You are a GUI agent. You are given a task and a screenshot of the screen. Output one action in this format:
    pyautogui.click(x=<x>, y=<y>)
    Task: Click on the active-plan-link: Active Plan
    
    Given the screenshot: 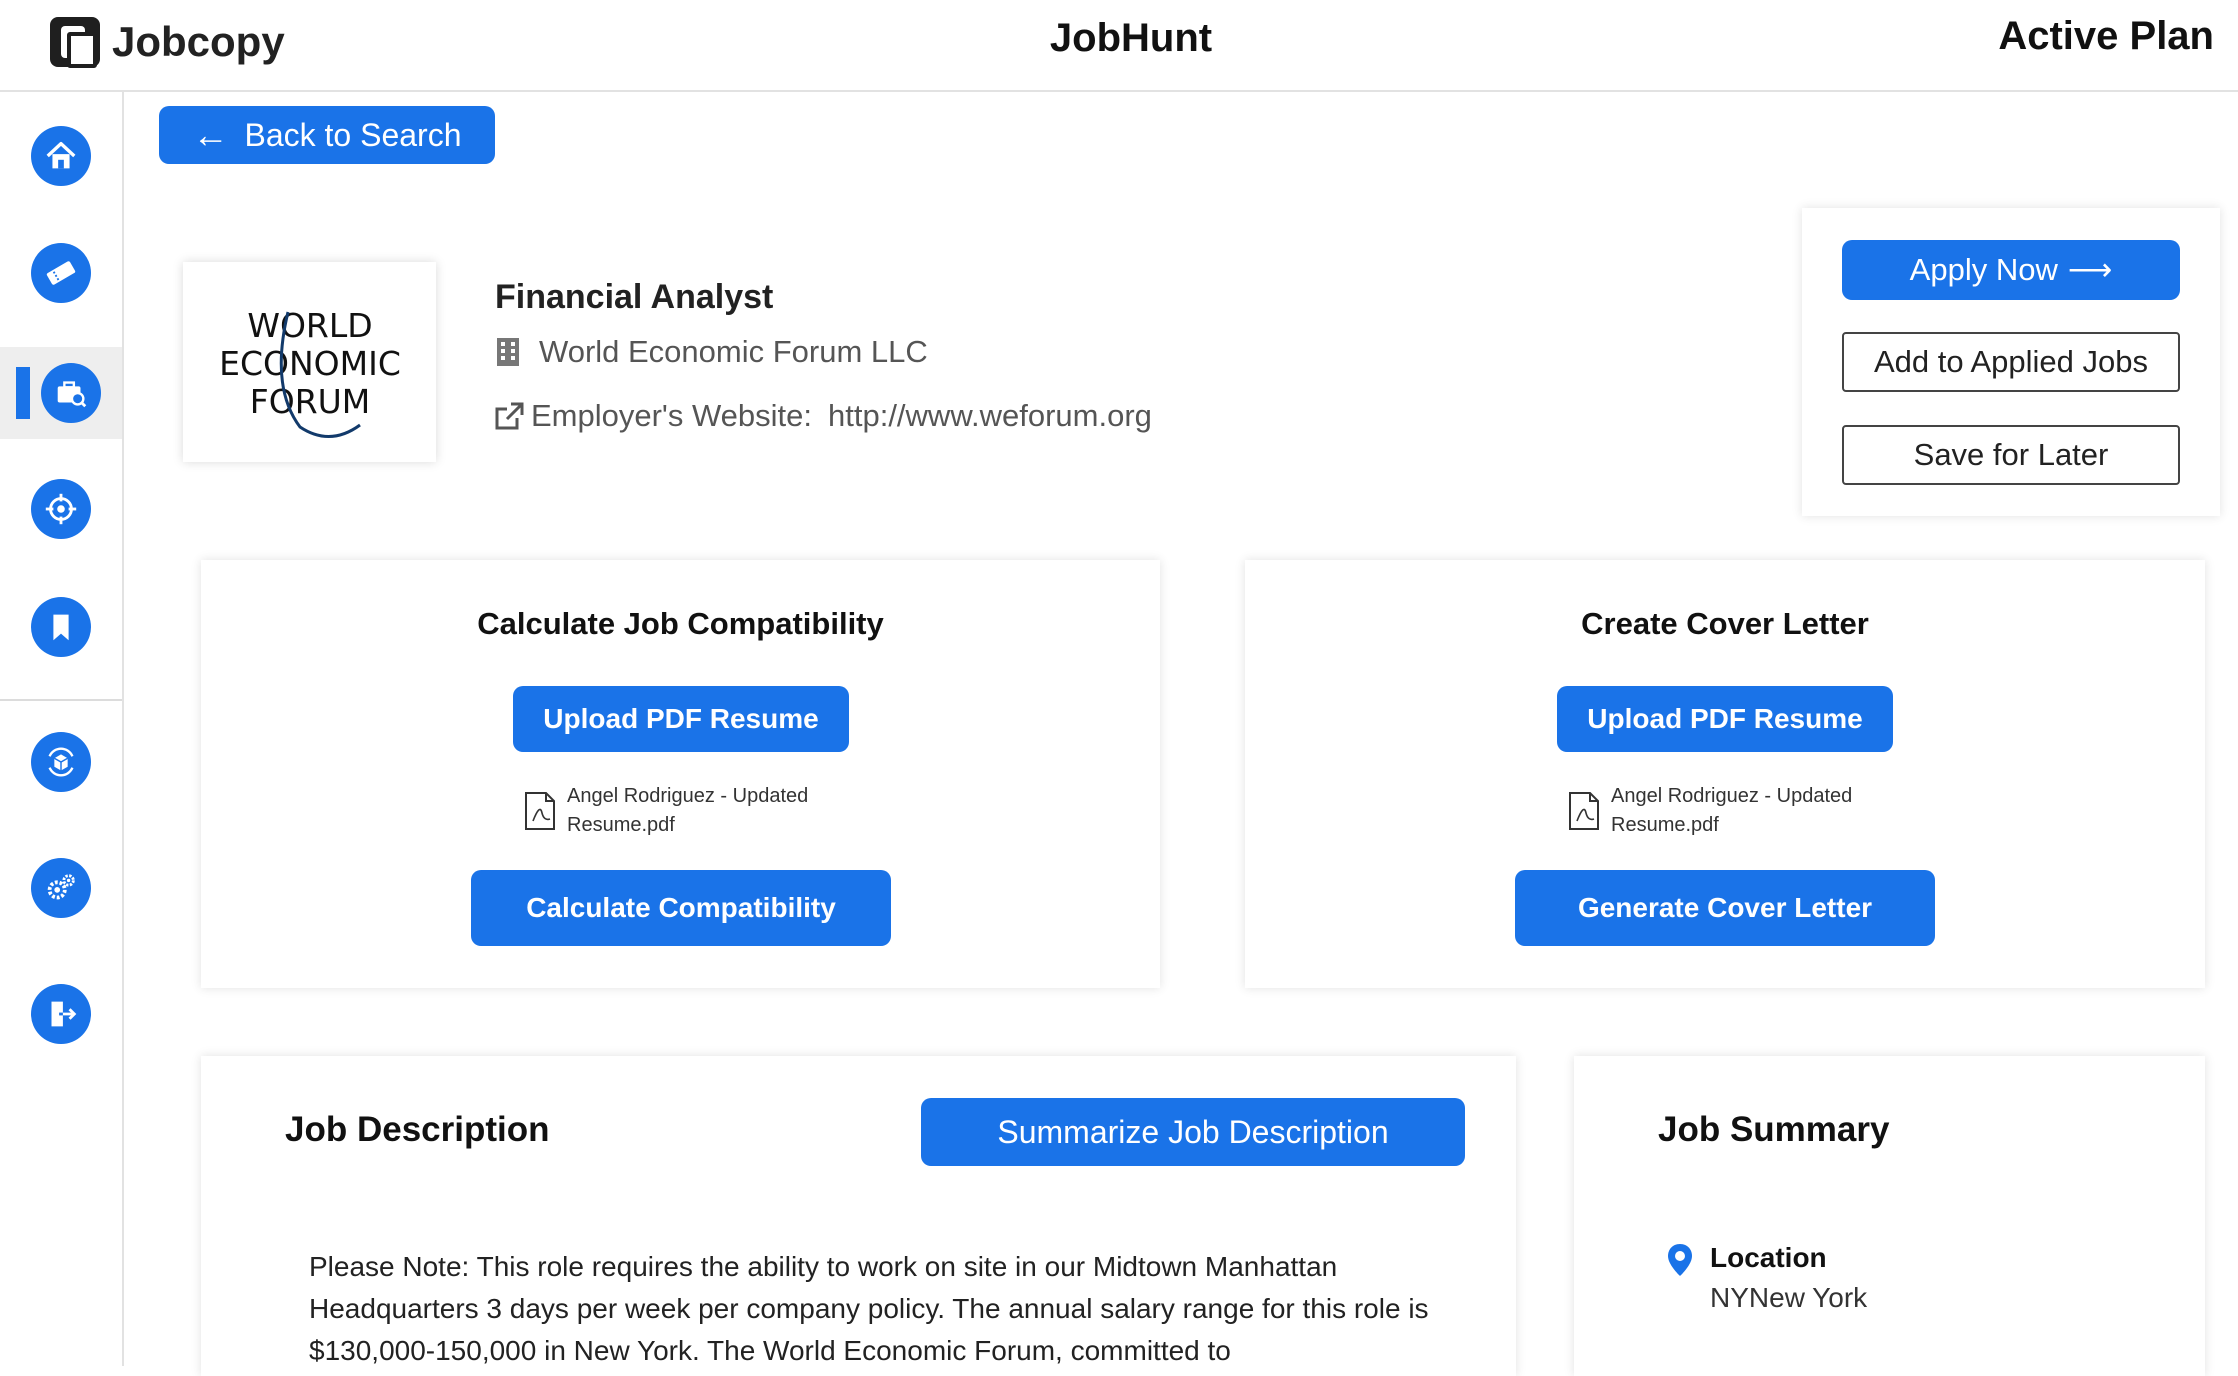 What is the action you would take?
    pyautogui.click(x=2106, y=36)
    